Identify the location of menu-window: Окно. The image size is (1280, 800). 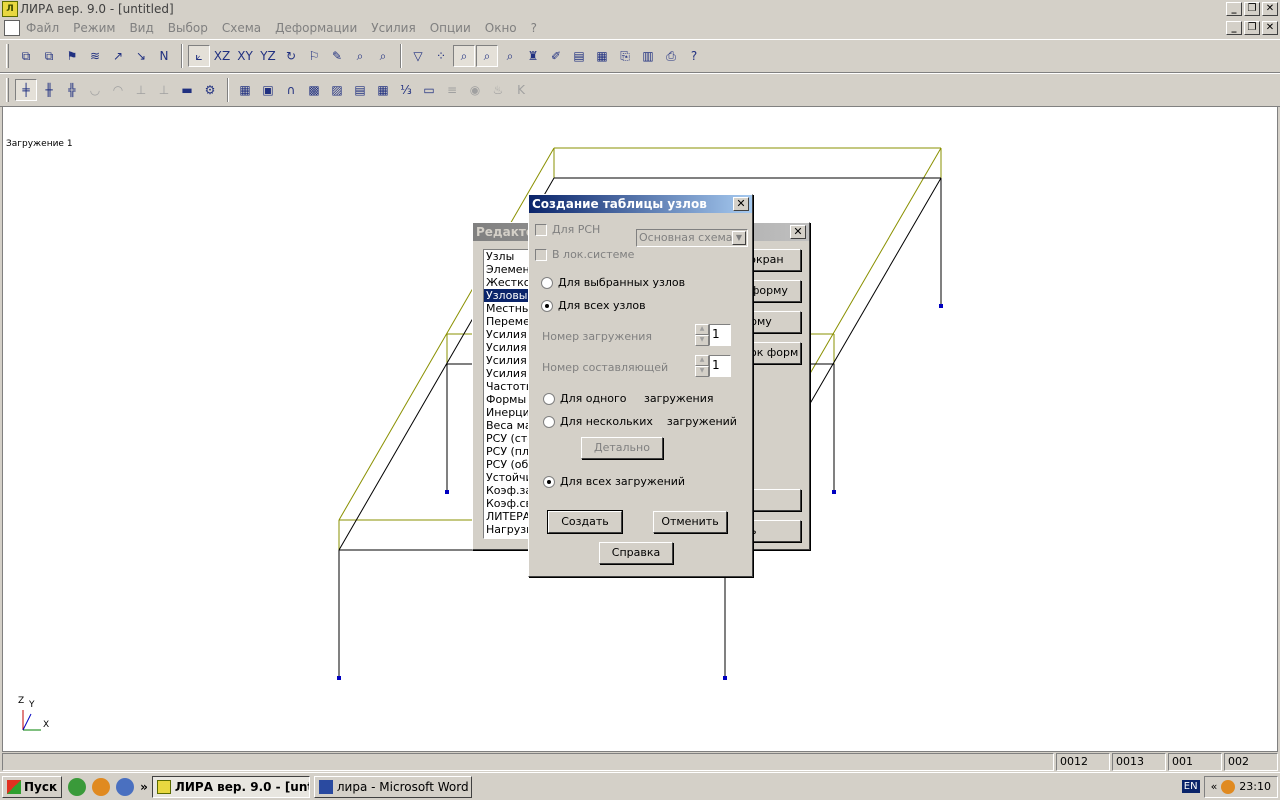
(501, 28).